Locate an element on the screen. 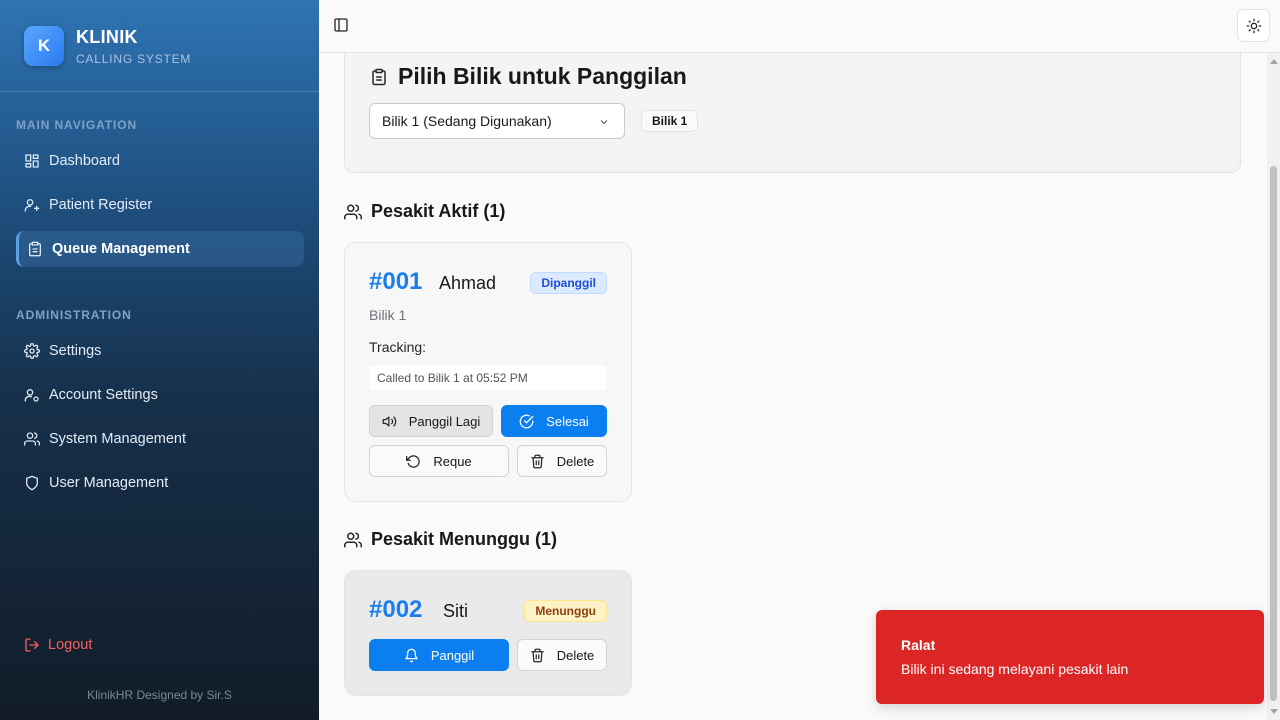 This screenshot has height=720, width=1280. sidebar-toggle-button is located at coordinates (342, 26).